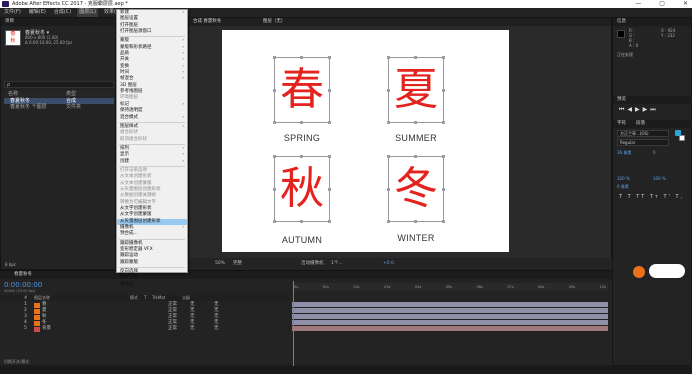 This screenshot has width=692, height=374. I want to click on menu-layer: 图层(L), so click(87, 12).